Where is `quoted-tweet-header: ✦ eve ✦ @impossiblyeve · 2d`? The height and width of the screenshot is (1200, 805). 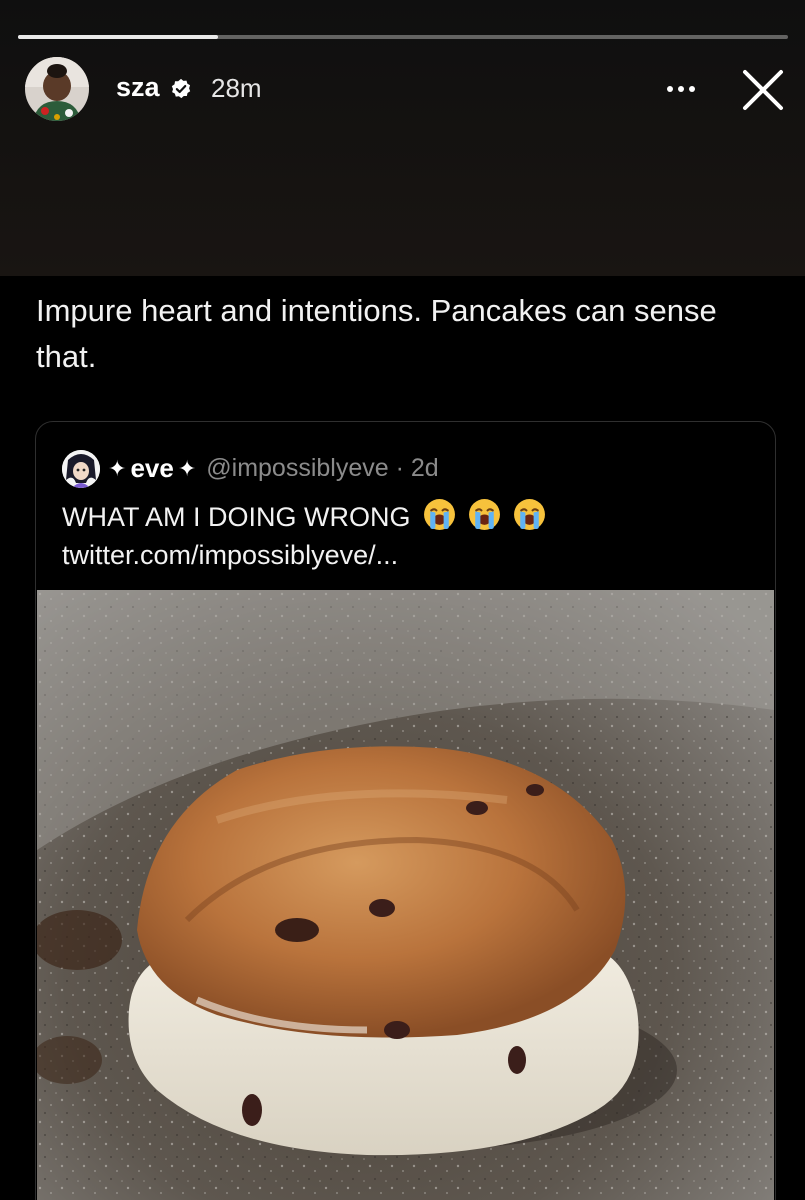 quoted-tweet-header: ✦ eve ✦ @impossiblyeve · 2d is located at coordinates (273, 468).